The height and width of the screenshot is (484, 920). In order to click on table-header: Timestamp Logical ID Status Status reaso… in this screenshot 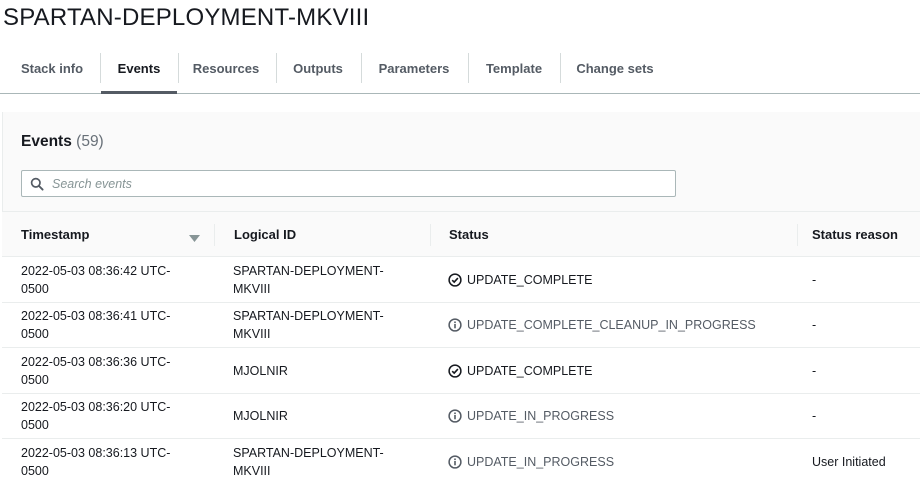, I will do `click(461, 234)`.